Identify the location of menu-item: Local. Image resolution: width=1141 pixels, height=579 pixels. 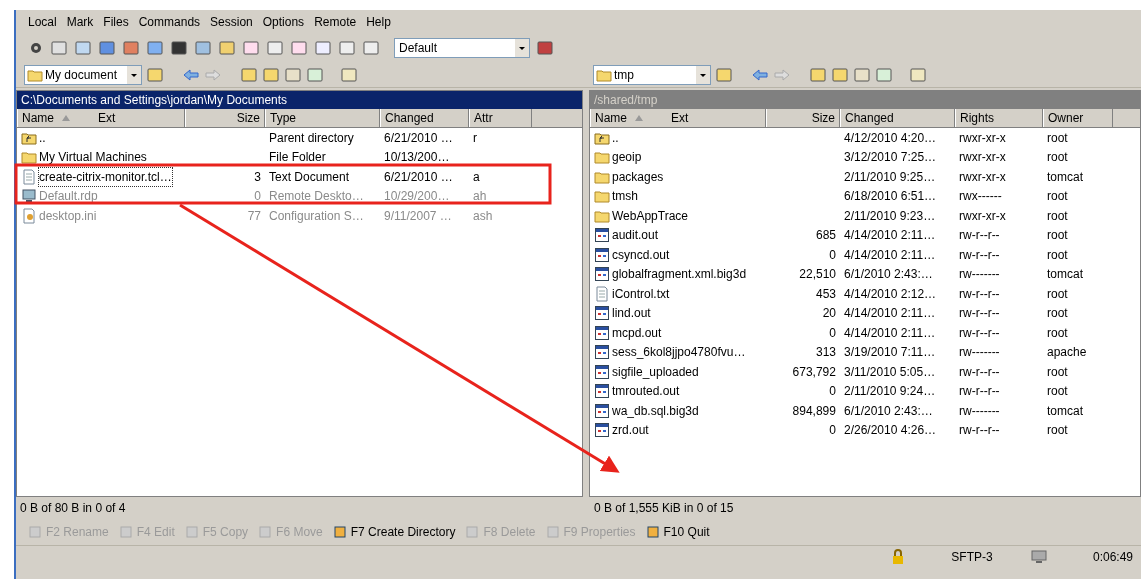
(42, 22).